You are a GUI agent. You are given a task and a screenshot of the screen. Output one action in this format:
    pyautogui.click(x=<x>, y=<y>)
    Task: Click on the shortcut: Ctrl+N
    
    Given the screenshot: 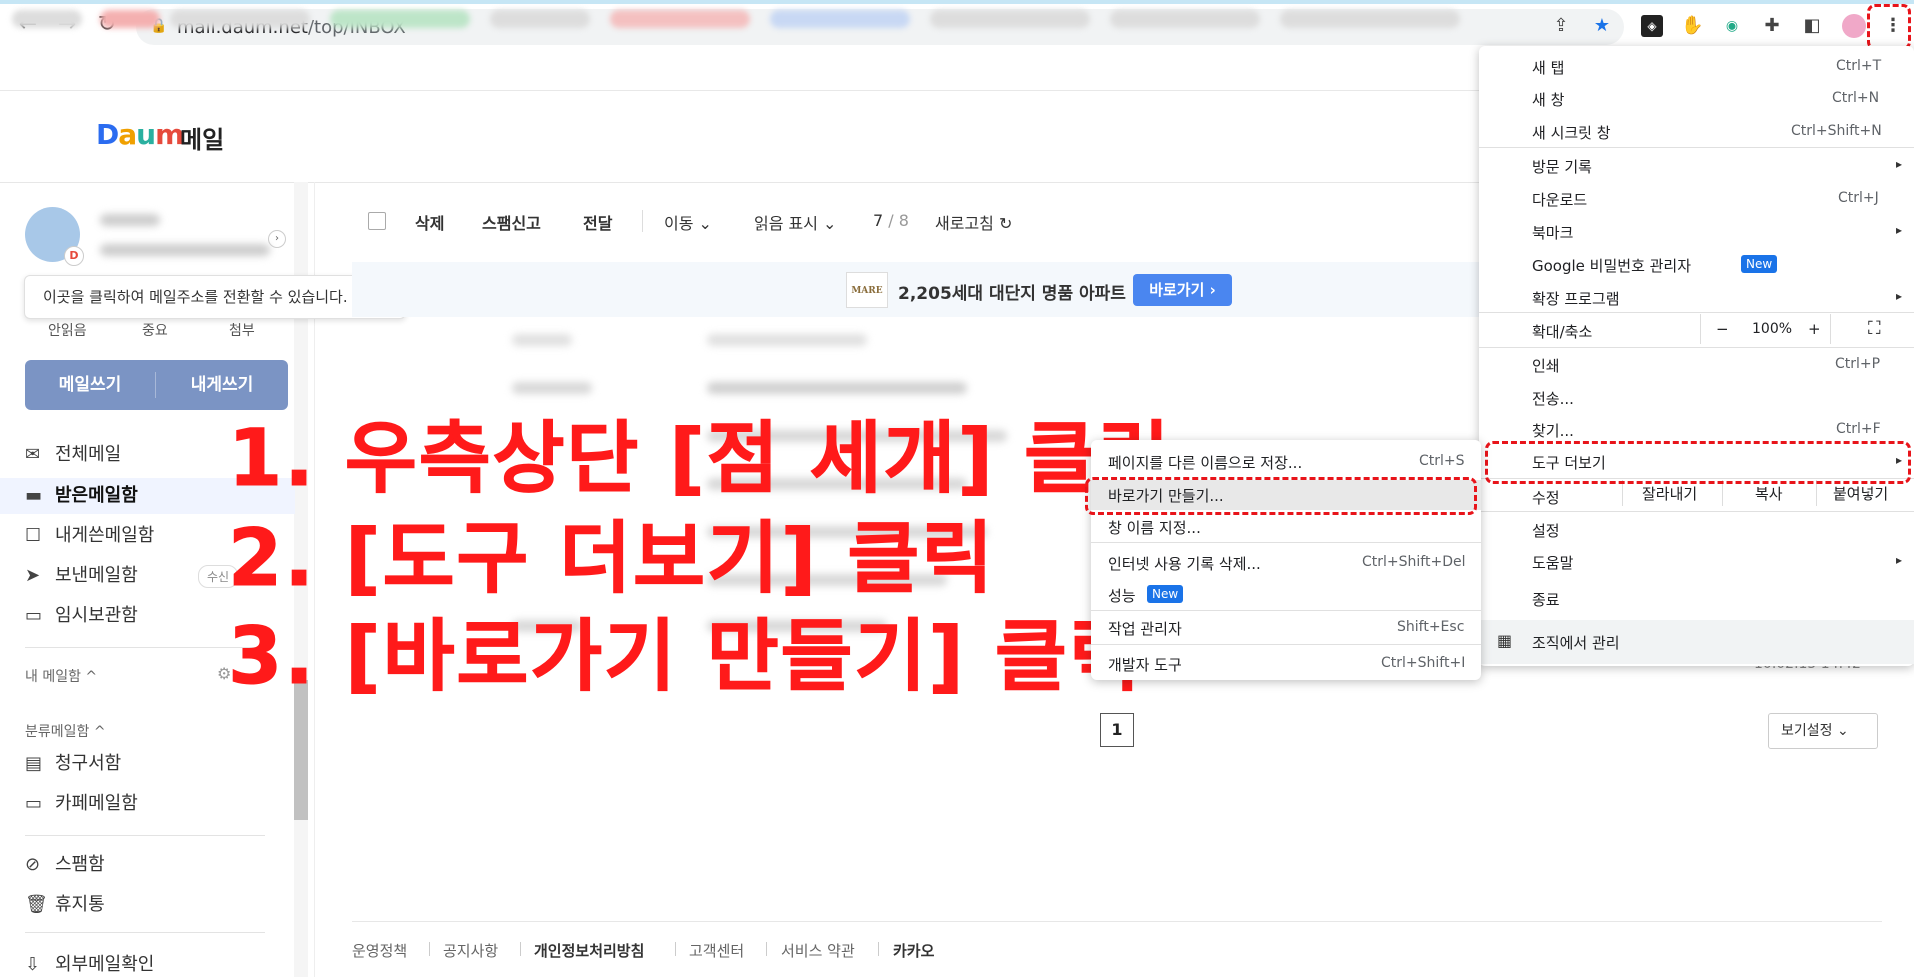 What is the action you would take?
    pyautogui.click(x=1856, y=98)
    